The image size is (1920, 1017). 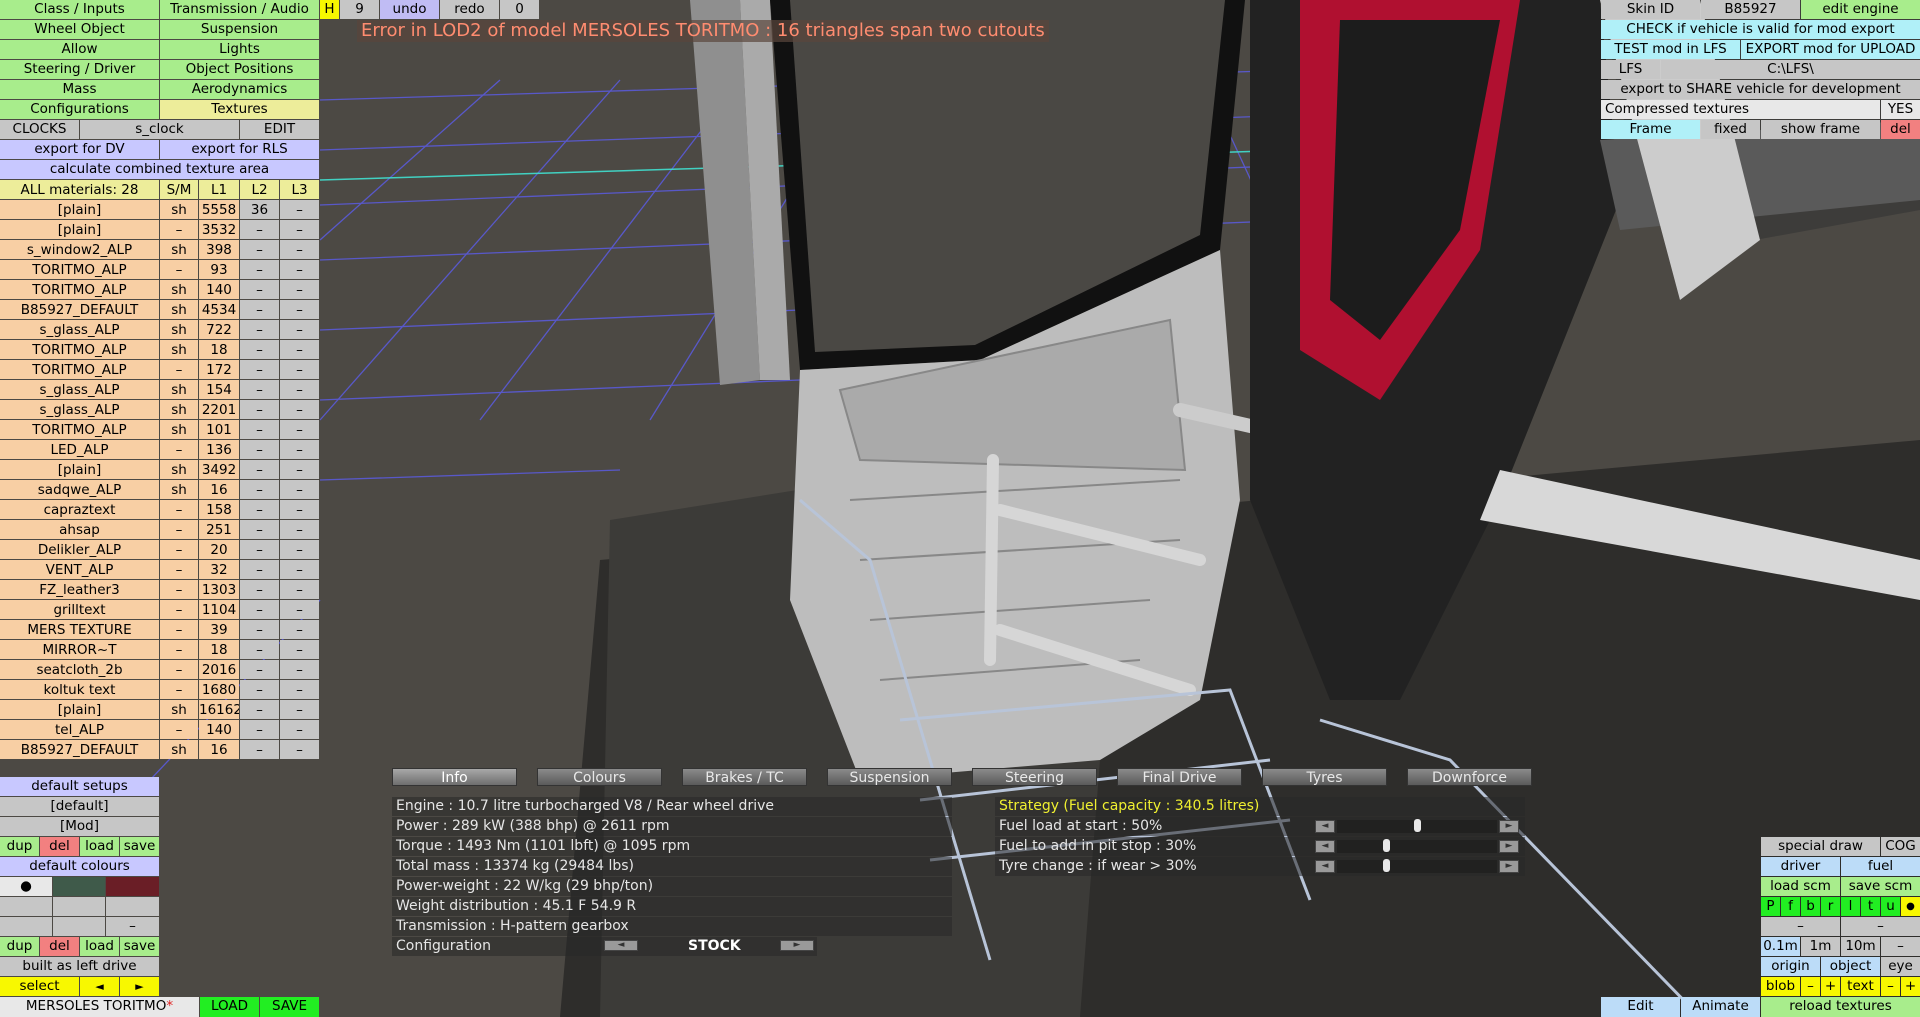 I want to click on frame-del-button: del, so click(x=1900, y=129).